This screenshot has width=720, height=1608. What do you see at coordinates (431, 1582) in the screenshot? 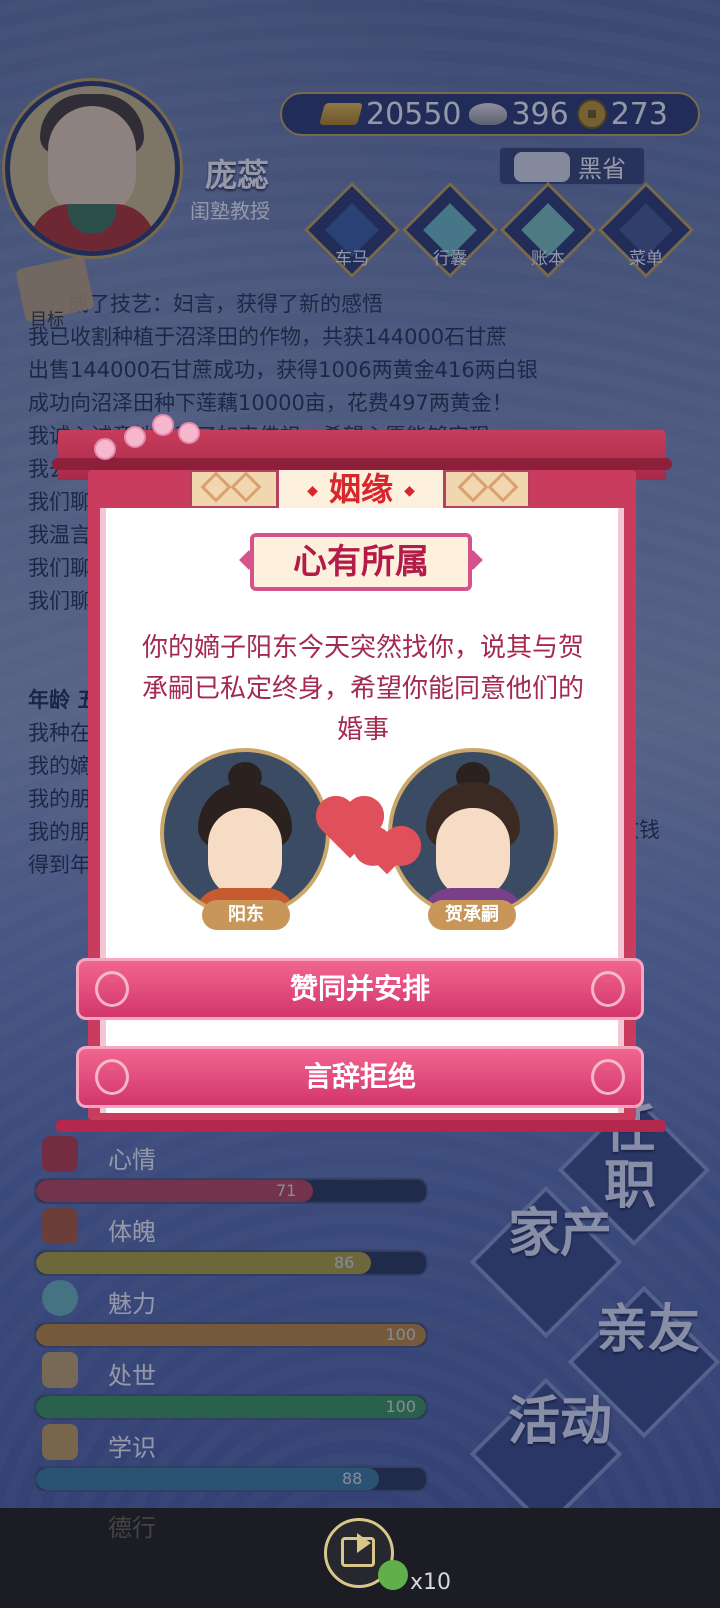
I see `reward-multiplier: x10` at bounding box center [431, 1582].